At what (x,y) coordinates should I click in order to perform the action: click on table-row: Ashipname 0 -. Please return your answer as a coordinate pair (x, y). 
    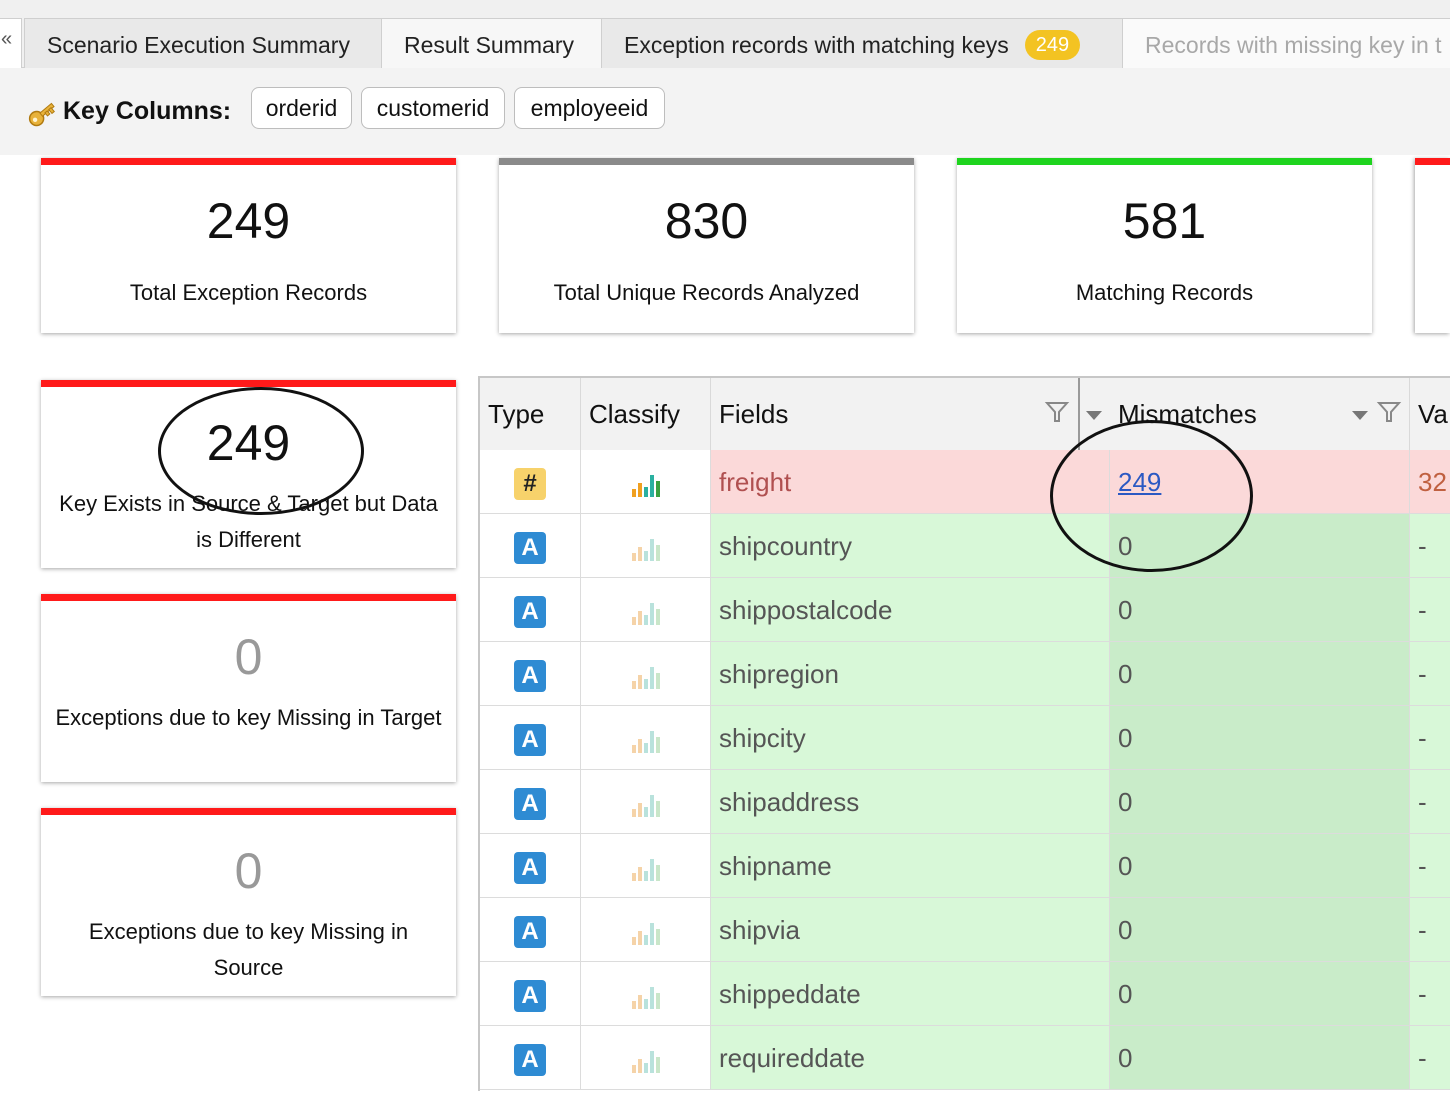
    Looking at the image, I should click on (965, 866).